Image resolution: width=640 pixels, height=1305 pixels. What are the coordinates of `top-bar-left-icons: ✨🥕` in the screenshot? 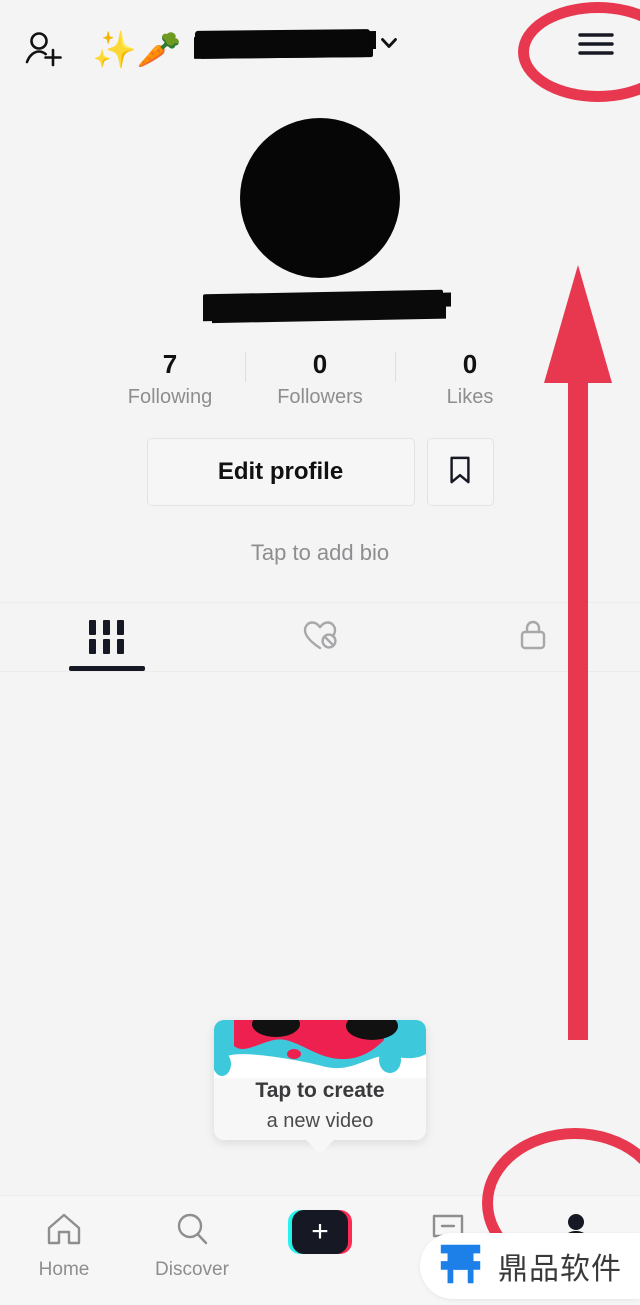 It's located at (102, 50).